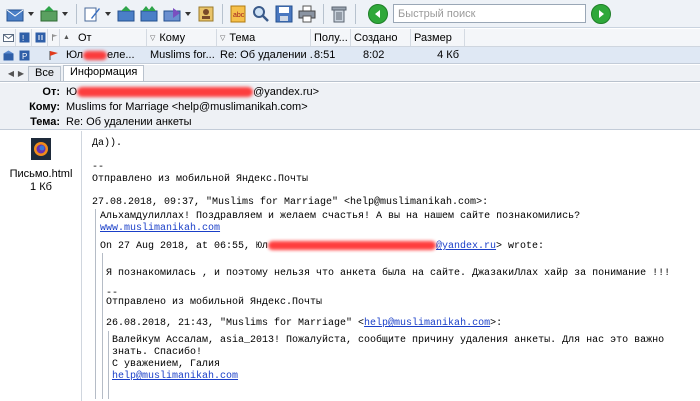 The image size is (700, 401). I want to click on find-button, so click(261, 14).